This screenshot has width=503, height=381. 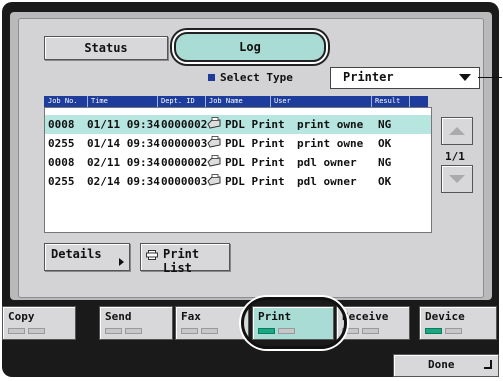 What do you see at coordinates (488, 364) in the screenshot?
I see `return-icon` at bounding box center [488, 364].